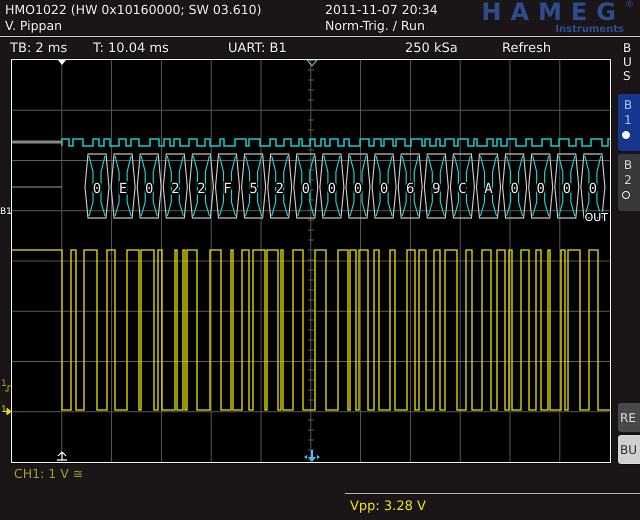  Describe the element at coordinates (388, 506) in the screenshot. I see `measurement-reading: Vpp: 3.28 V` at that location.